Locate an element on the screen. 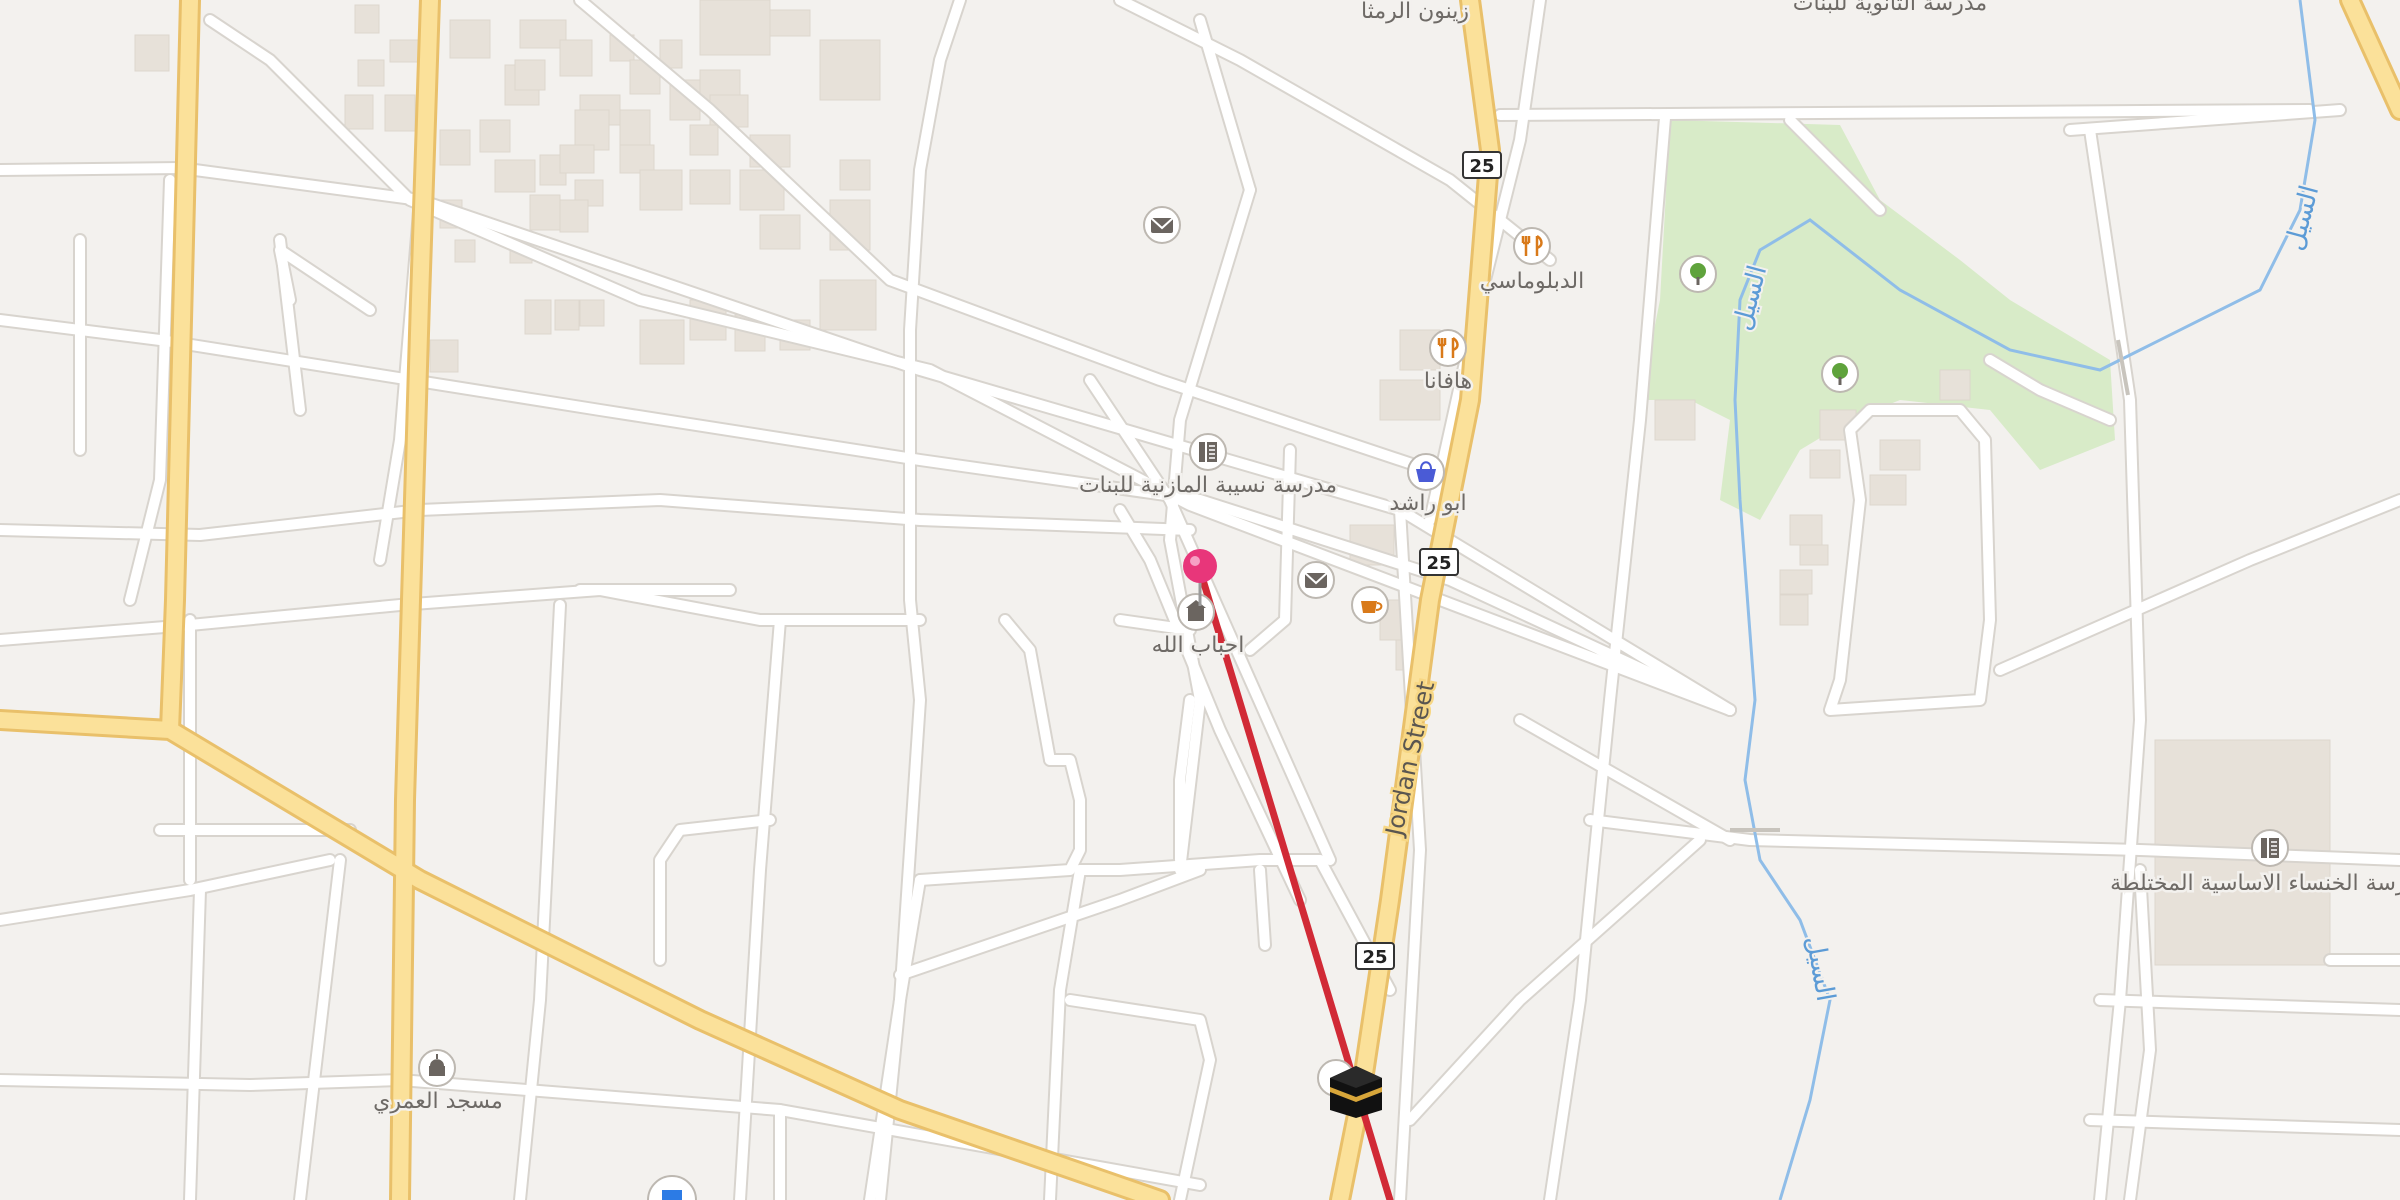 This screenshot has width=2400, height=1200. poi-label: مدرسة الخنساء الاساسية المختلطة is located at coordinates (2255, 883).